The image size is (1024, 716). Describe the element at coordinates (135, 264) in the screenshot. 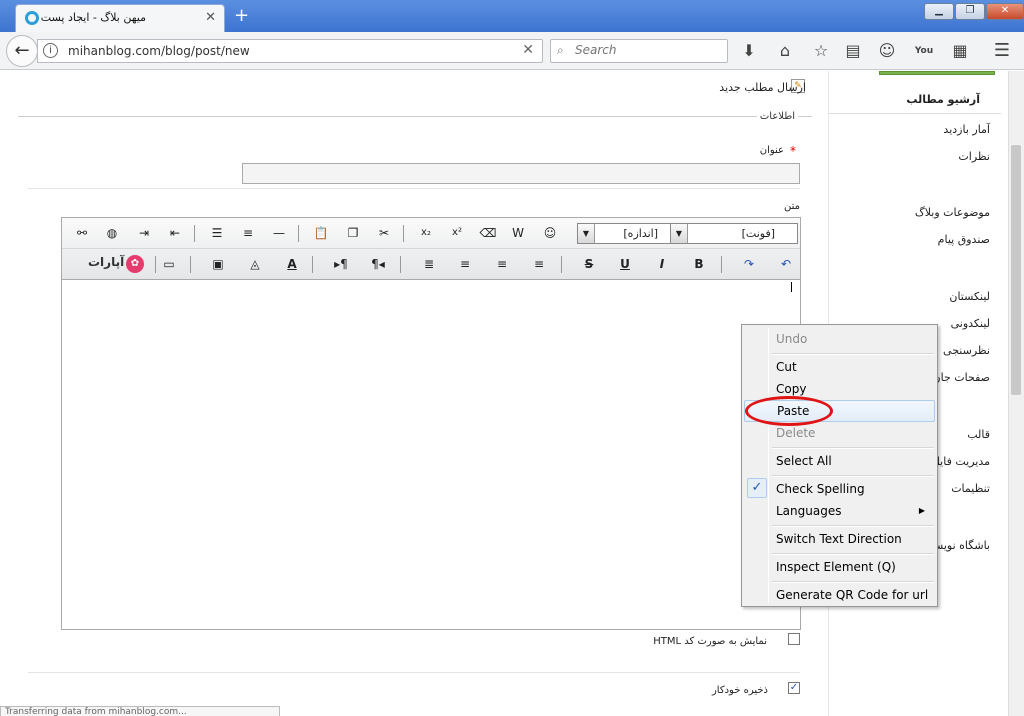

I see `aparat-logo-icon: ✿` at that location.